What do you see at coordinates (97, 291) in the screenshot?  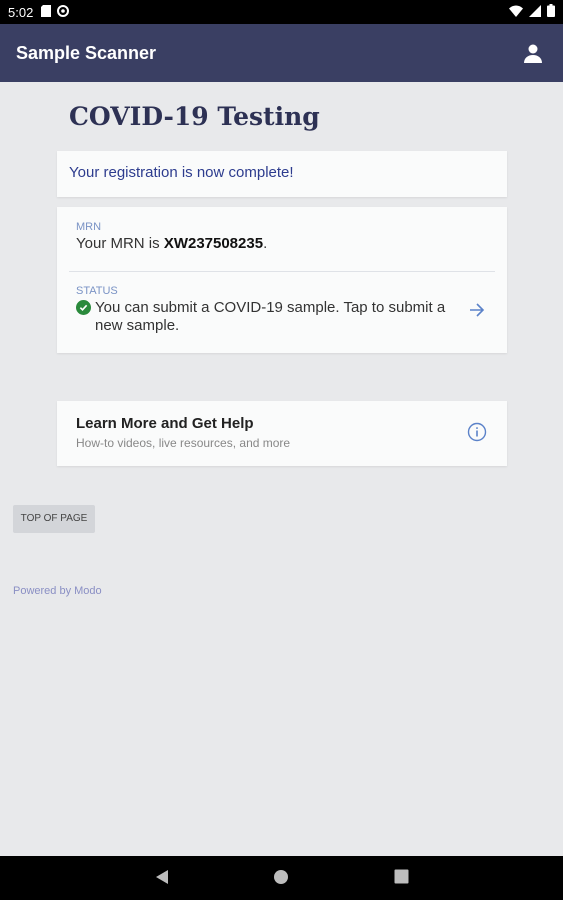 I see `status-label: STATUS` at bounding box center [97, 291].